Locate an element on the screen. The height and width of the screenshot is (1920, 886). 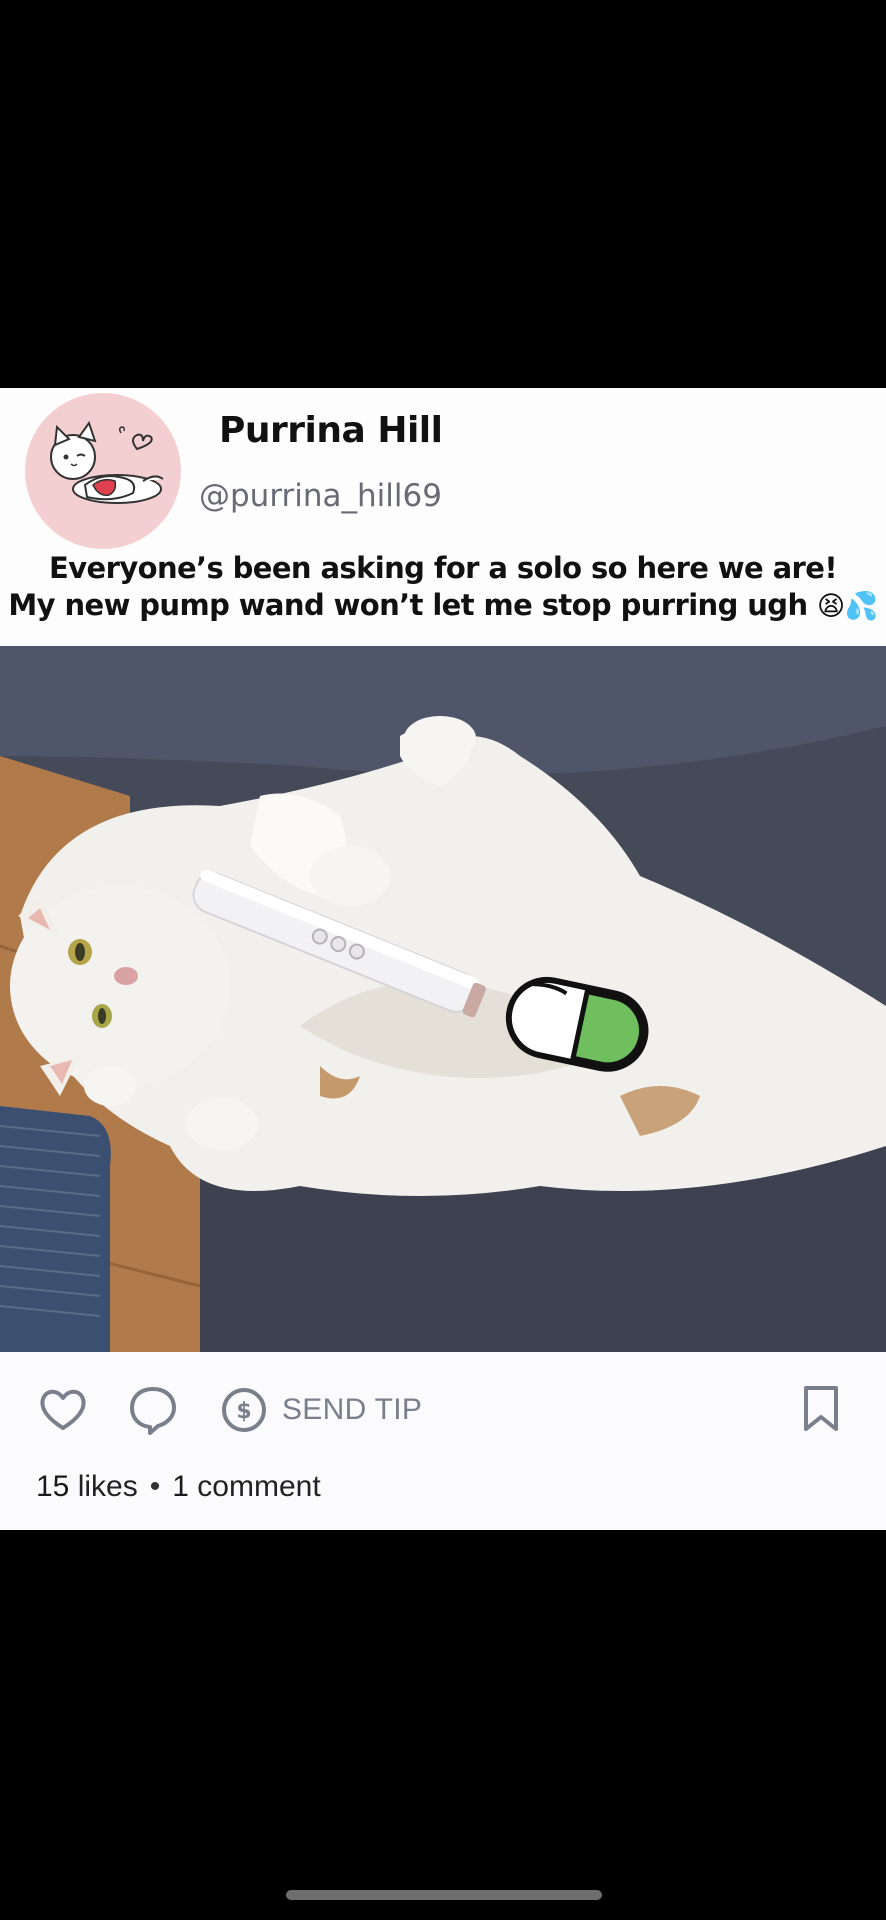
likes-count: 15 is located at coordinates (53, 1486).